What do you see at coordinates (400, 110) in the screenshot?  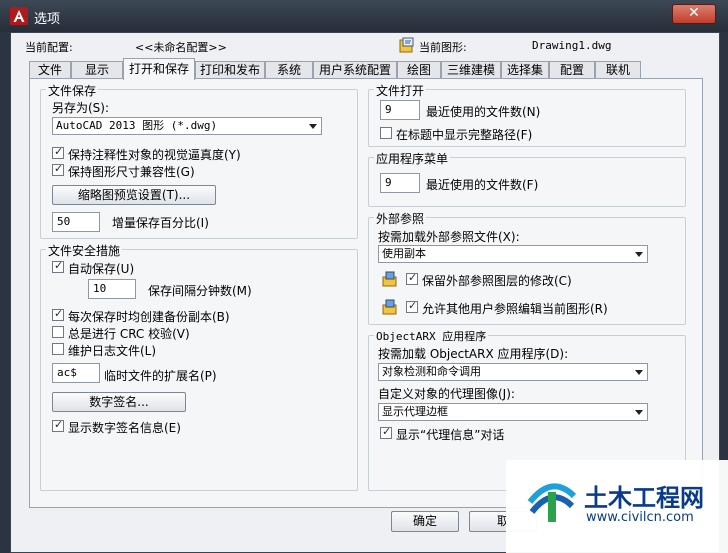 I see `recent-files-input: 9` at bounding box center [400, 110].